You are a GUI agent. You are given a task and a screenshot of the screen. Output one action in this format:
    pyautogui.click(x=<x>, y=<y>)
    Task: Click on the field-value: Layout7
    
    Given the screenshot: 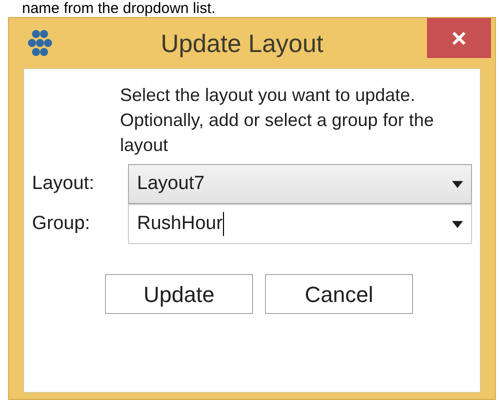 What is the action you would take?
    pyautogui.click(x=171, y=184)
    